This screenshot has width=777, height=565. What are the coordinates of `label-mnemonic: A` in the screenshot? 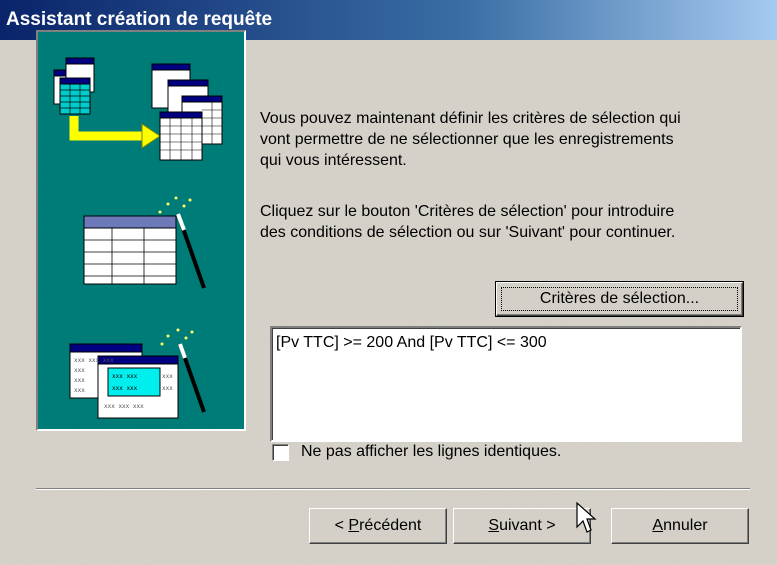 It's located at (658, 525).